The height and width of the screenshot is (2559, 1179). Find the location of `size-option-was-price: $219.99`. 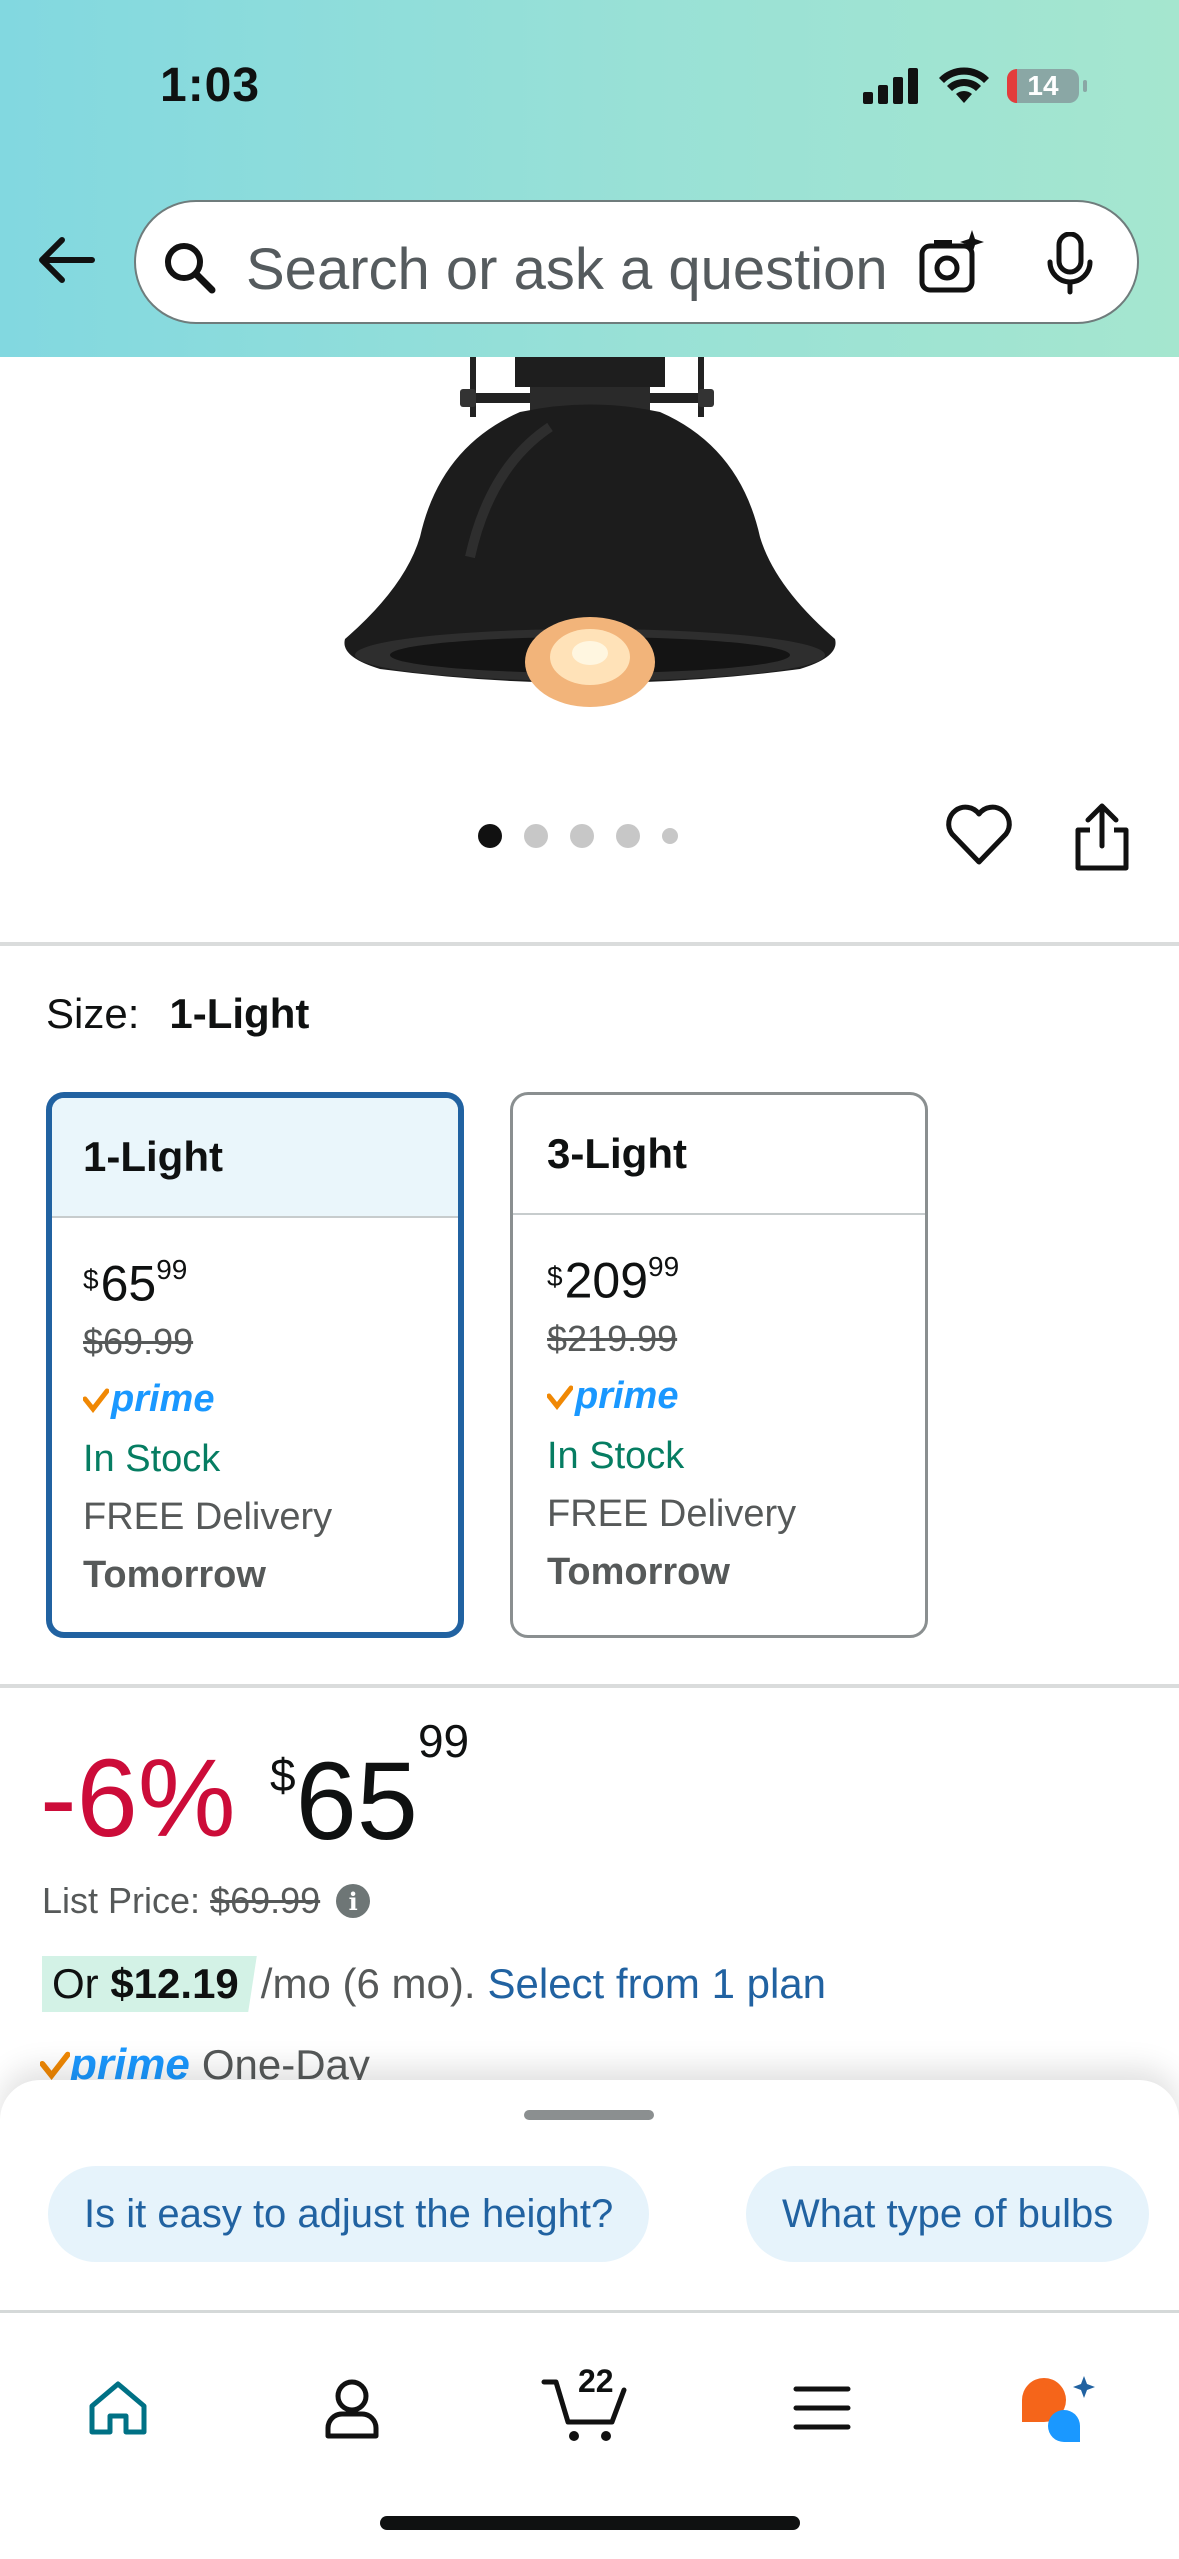

size-option-was-price: $219.99 is located at coordinates (612, 1338).